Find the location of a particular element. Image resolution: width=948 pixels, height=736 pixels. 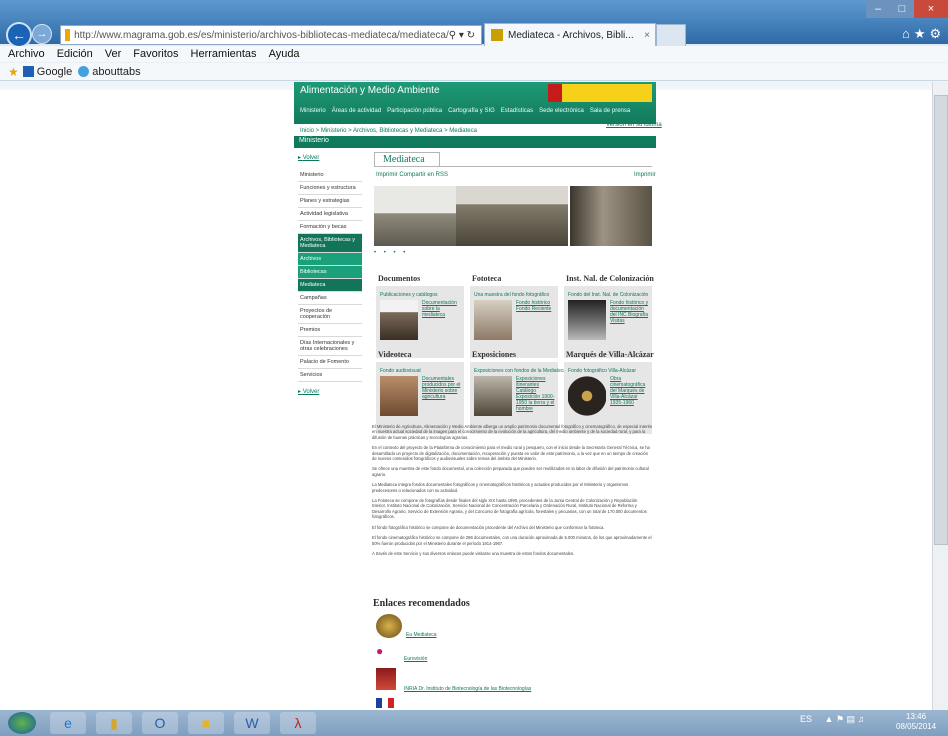

minimize-button: – is located at coordinates (878, 9).